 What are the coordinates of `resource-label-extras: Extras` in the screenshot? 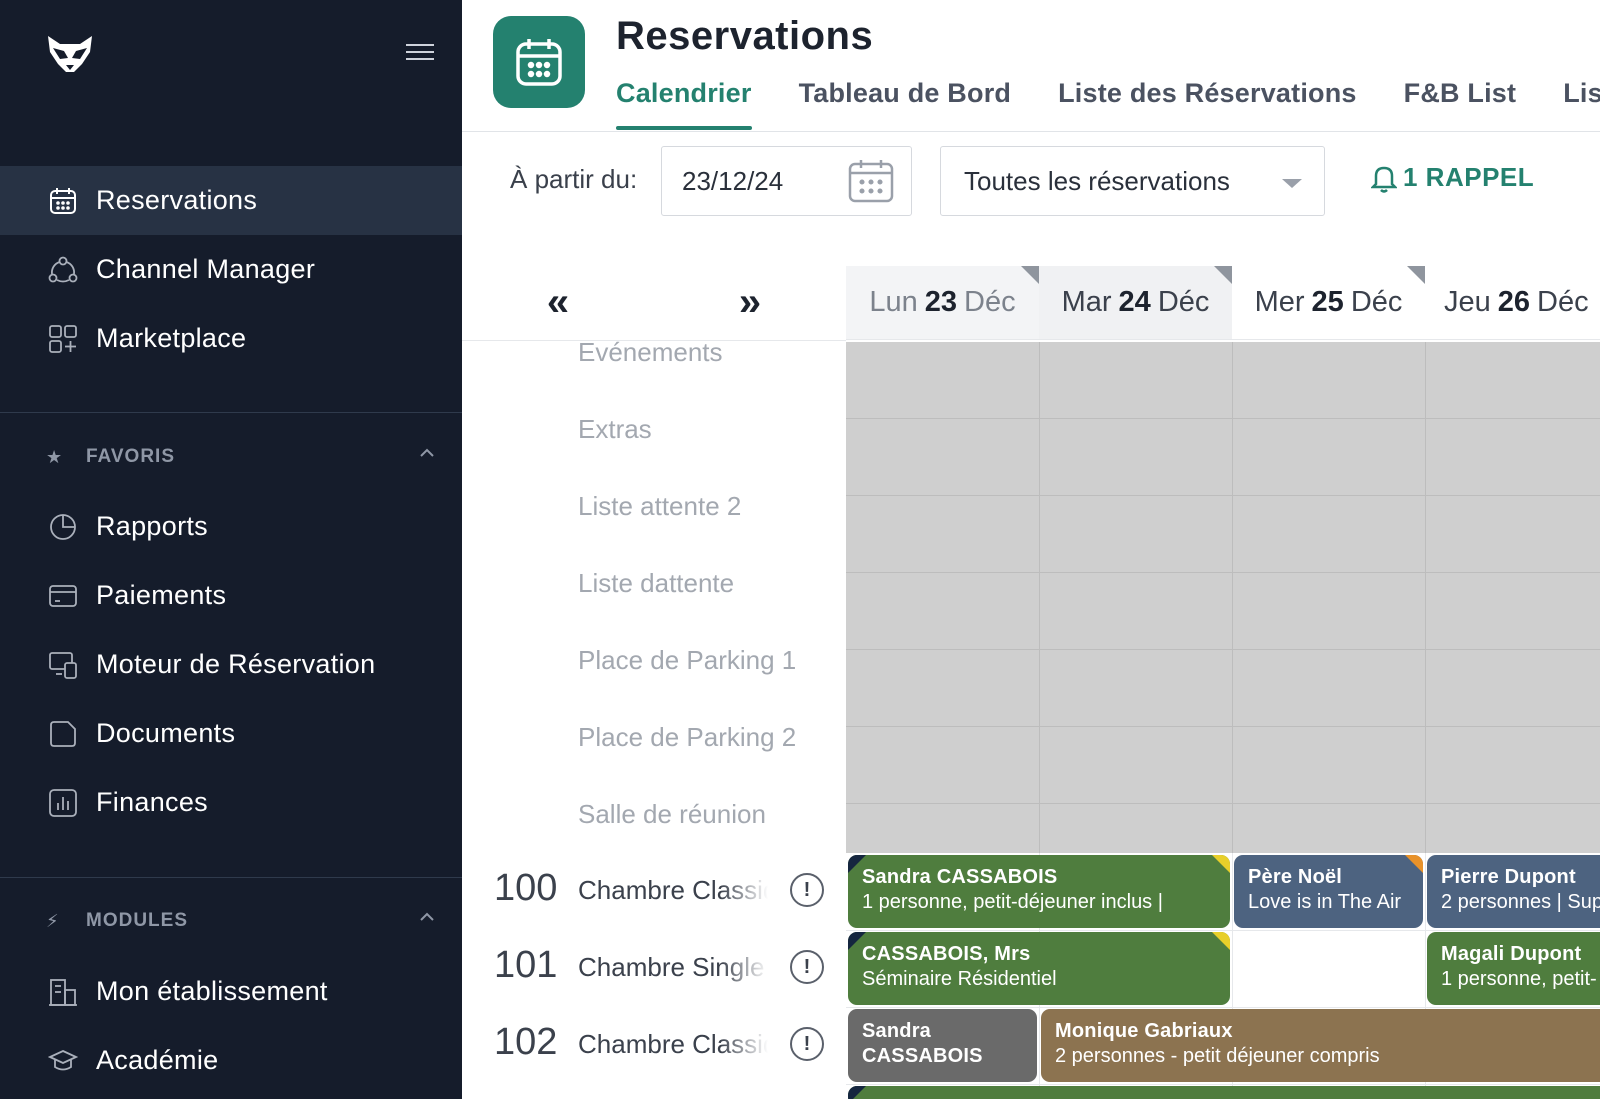 It's located at (615, 429).